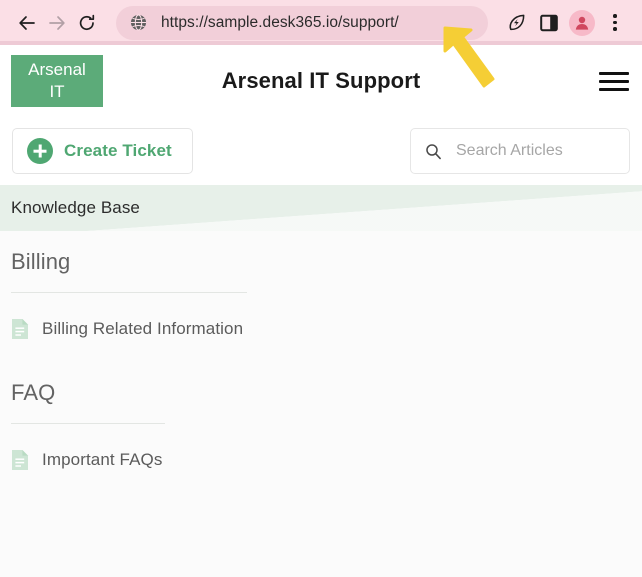 Image resolution: width=642 pixels, height=577 pixels. Describe the element at coordinates (280, 22) in the screenshot. I see `url-text: https://sample.desk365.io/support/` at that location.